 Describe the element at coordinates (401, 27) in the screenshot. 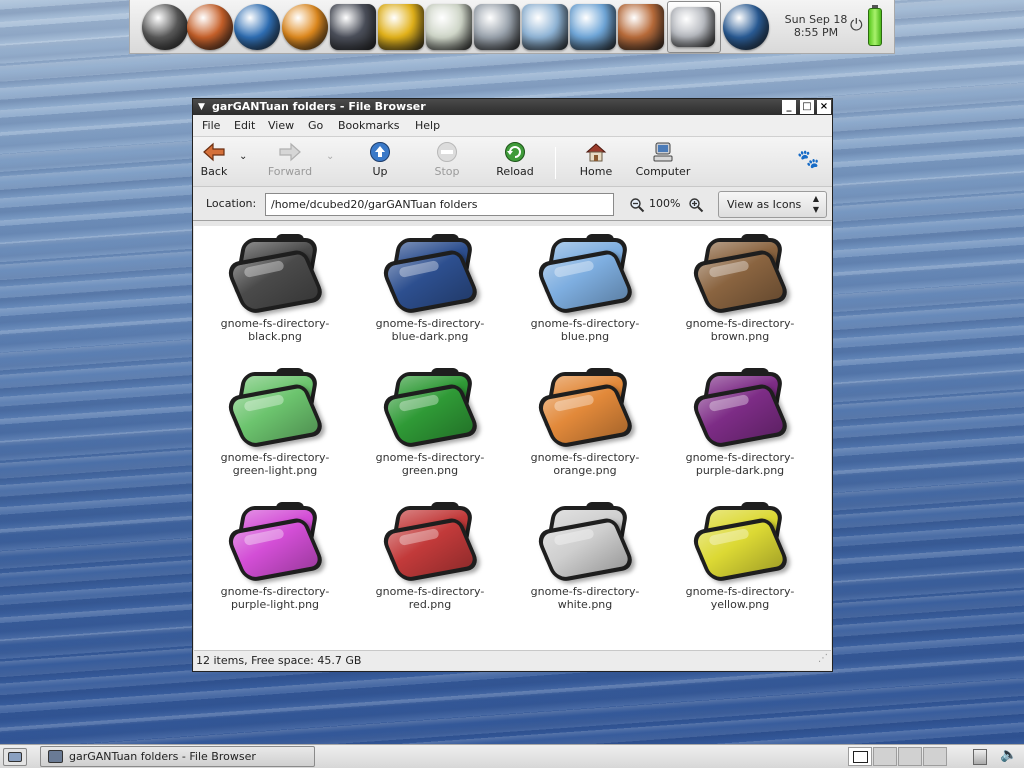

I see `lightning-icon` at that location.